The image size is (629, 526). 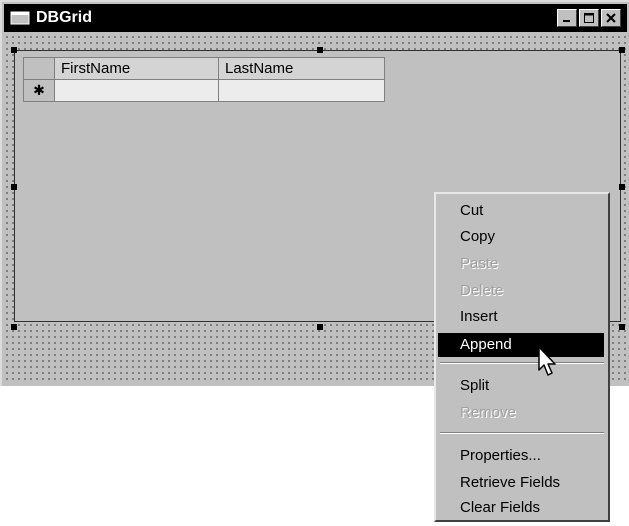 I want to click on sizing-handle-middle-right, so click(x=622, y=187).